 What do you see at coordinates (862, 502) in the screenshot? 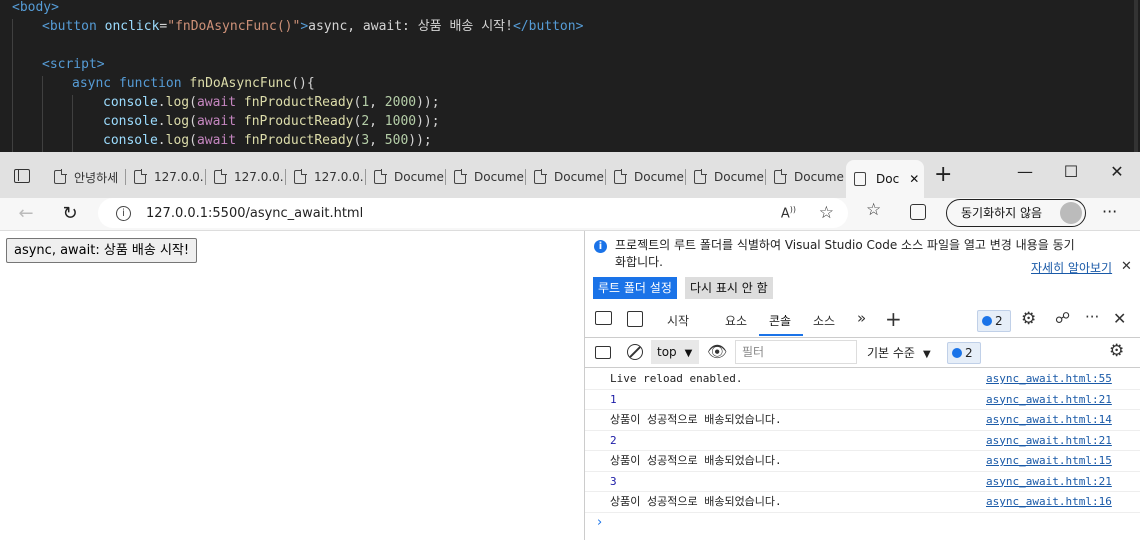
I see `console-message: 상품이 성공적으로 배송되었습니다. async_await.html:16` at bounding box center [862, 502].